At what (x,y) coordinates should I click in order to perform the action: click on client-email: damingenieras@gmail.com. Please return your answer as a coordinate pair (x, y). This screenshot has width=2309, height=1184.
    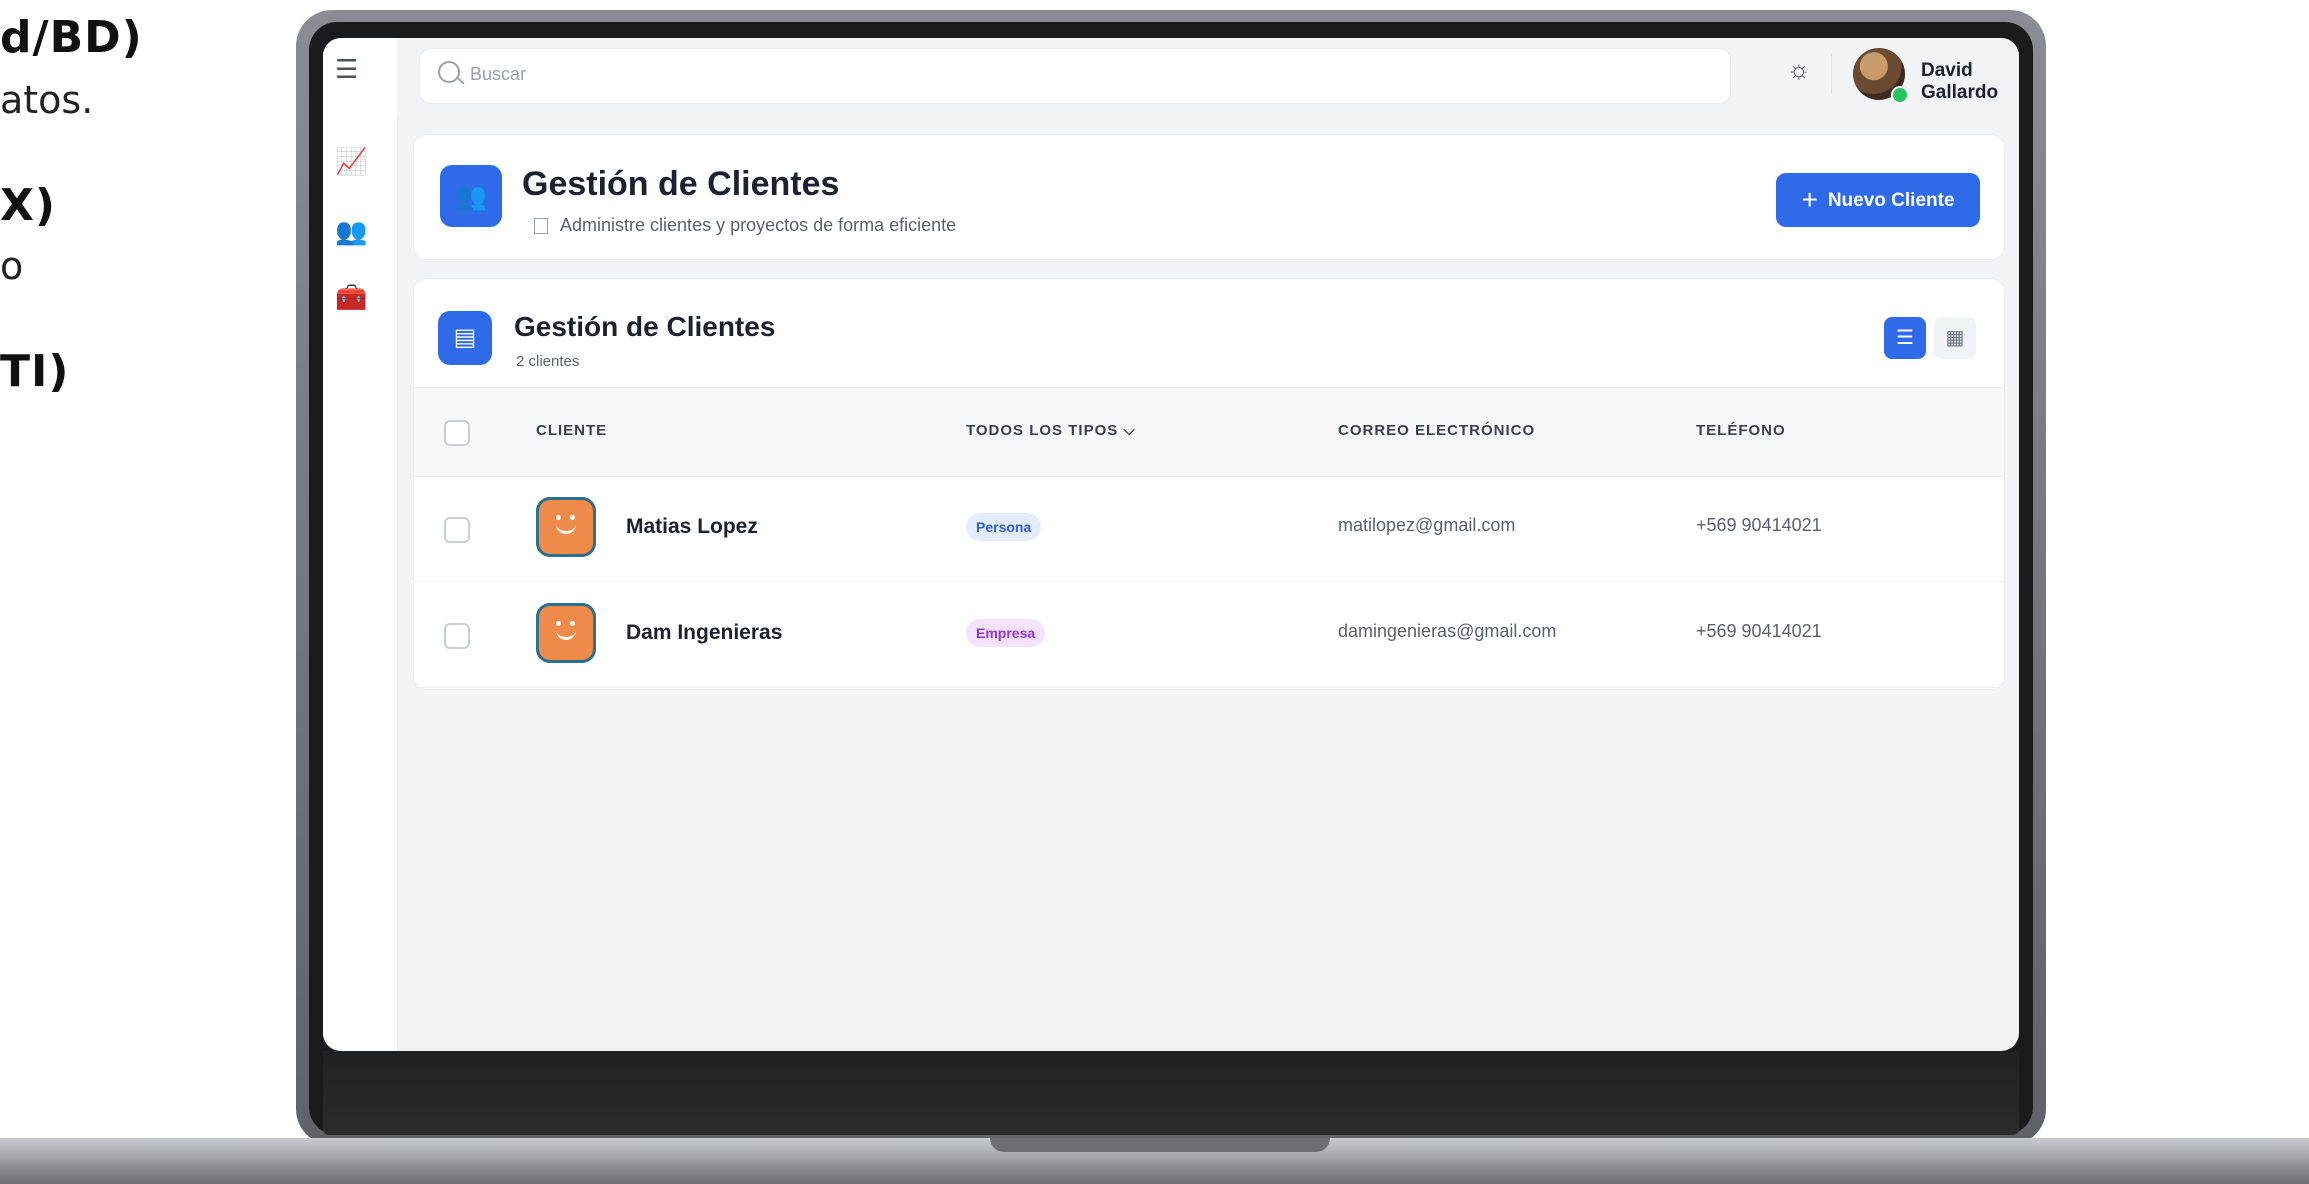
    Looking at the image, I should click on (1447, 631).